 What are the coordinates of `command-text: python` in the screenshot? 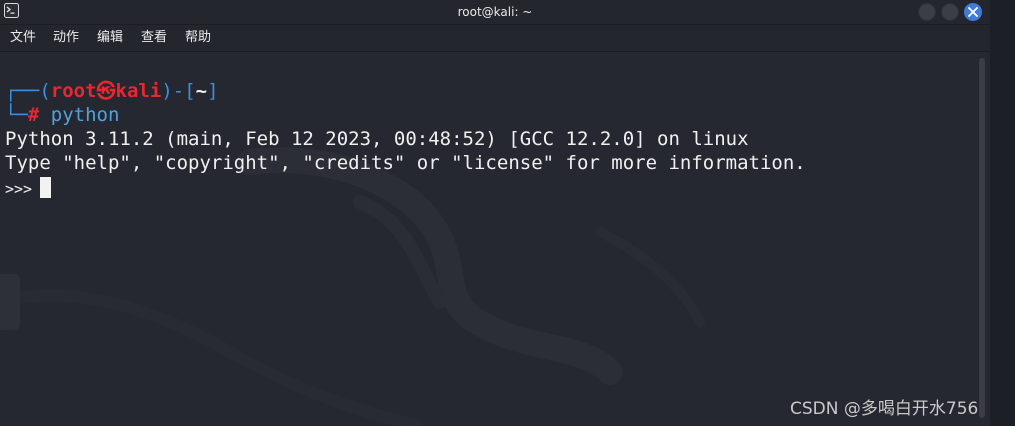 It's located at (85, 115).